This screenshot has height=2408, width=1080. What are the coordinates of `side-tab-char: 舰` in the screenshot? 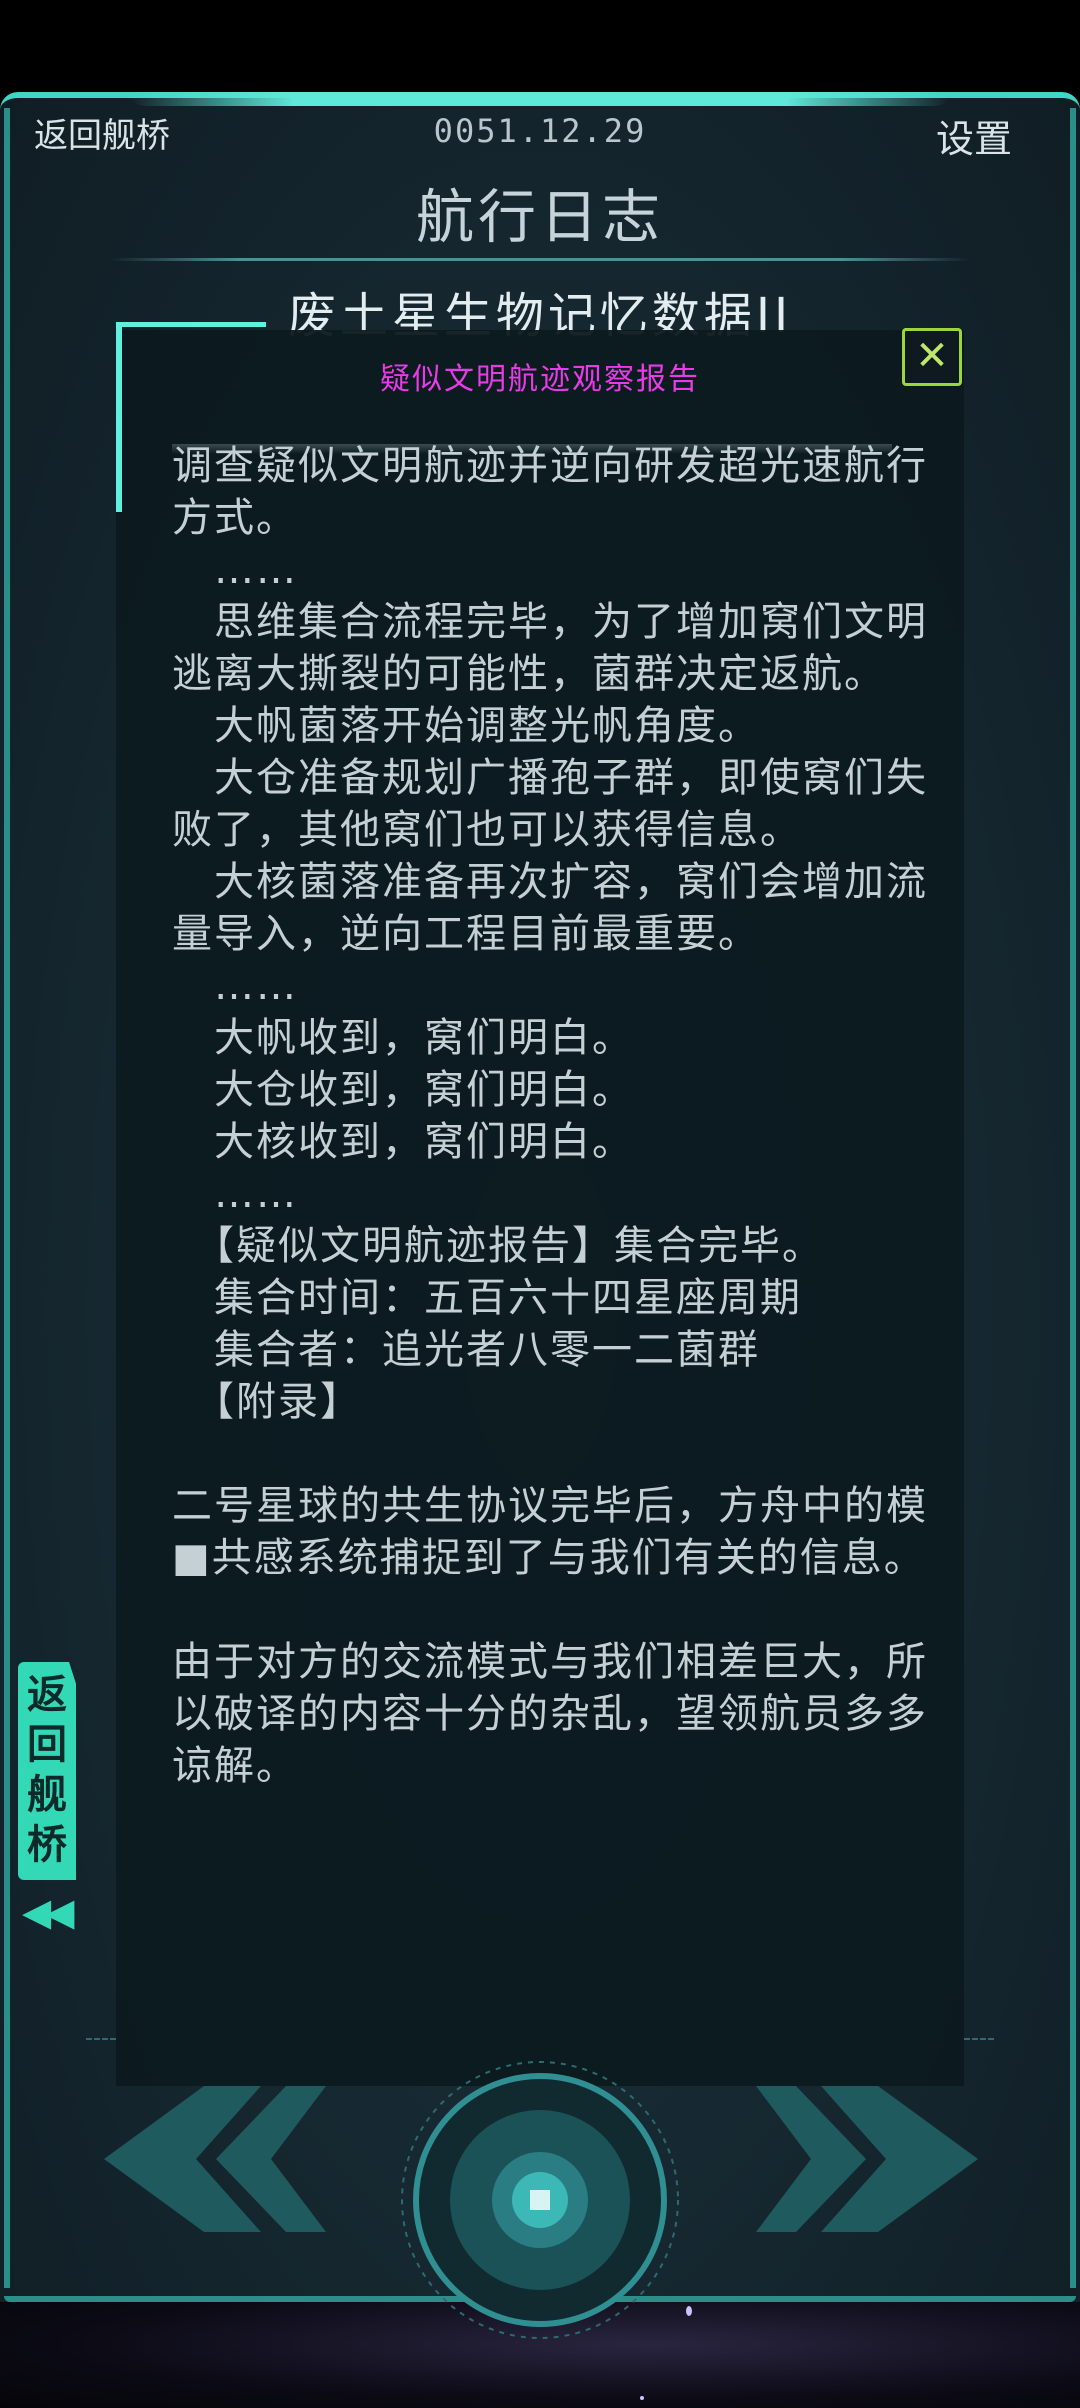 It's located at (47, 1795).